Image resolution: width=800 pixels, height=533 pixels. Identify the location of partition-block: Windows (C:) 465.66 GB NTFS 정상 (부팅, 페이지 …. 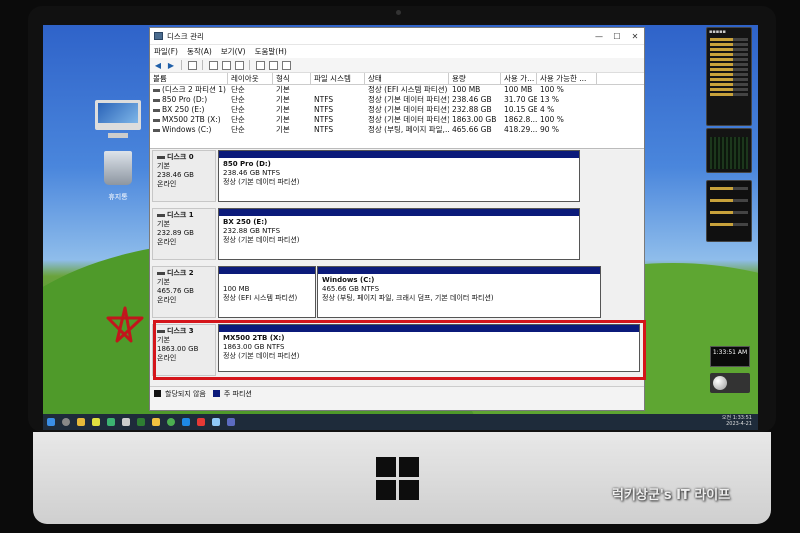
(459, 292).